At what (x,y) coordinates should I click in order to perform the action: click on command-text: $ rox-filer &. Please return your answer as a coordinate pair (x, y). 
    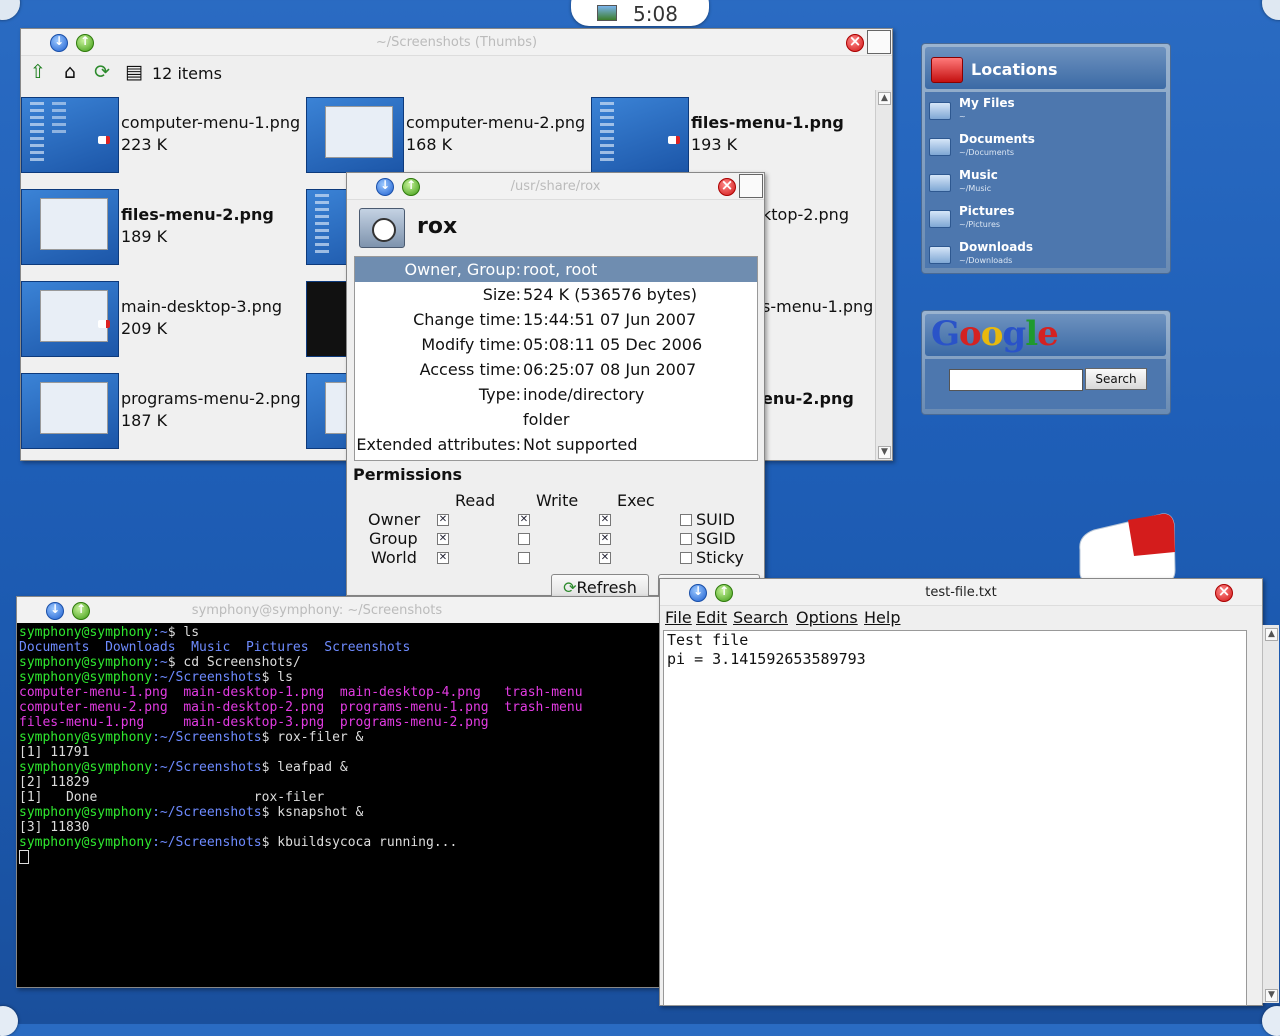
    Looking at the image, I should click on (312, 737).